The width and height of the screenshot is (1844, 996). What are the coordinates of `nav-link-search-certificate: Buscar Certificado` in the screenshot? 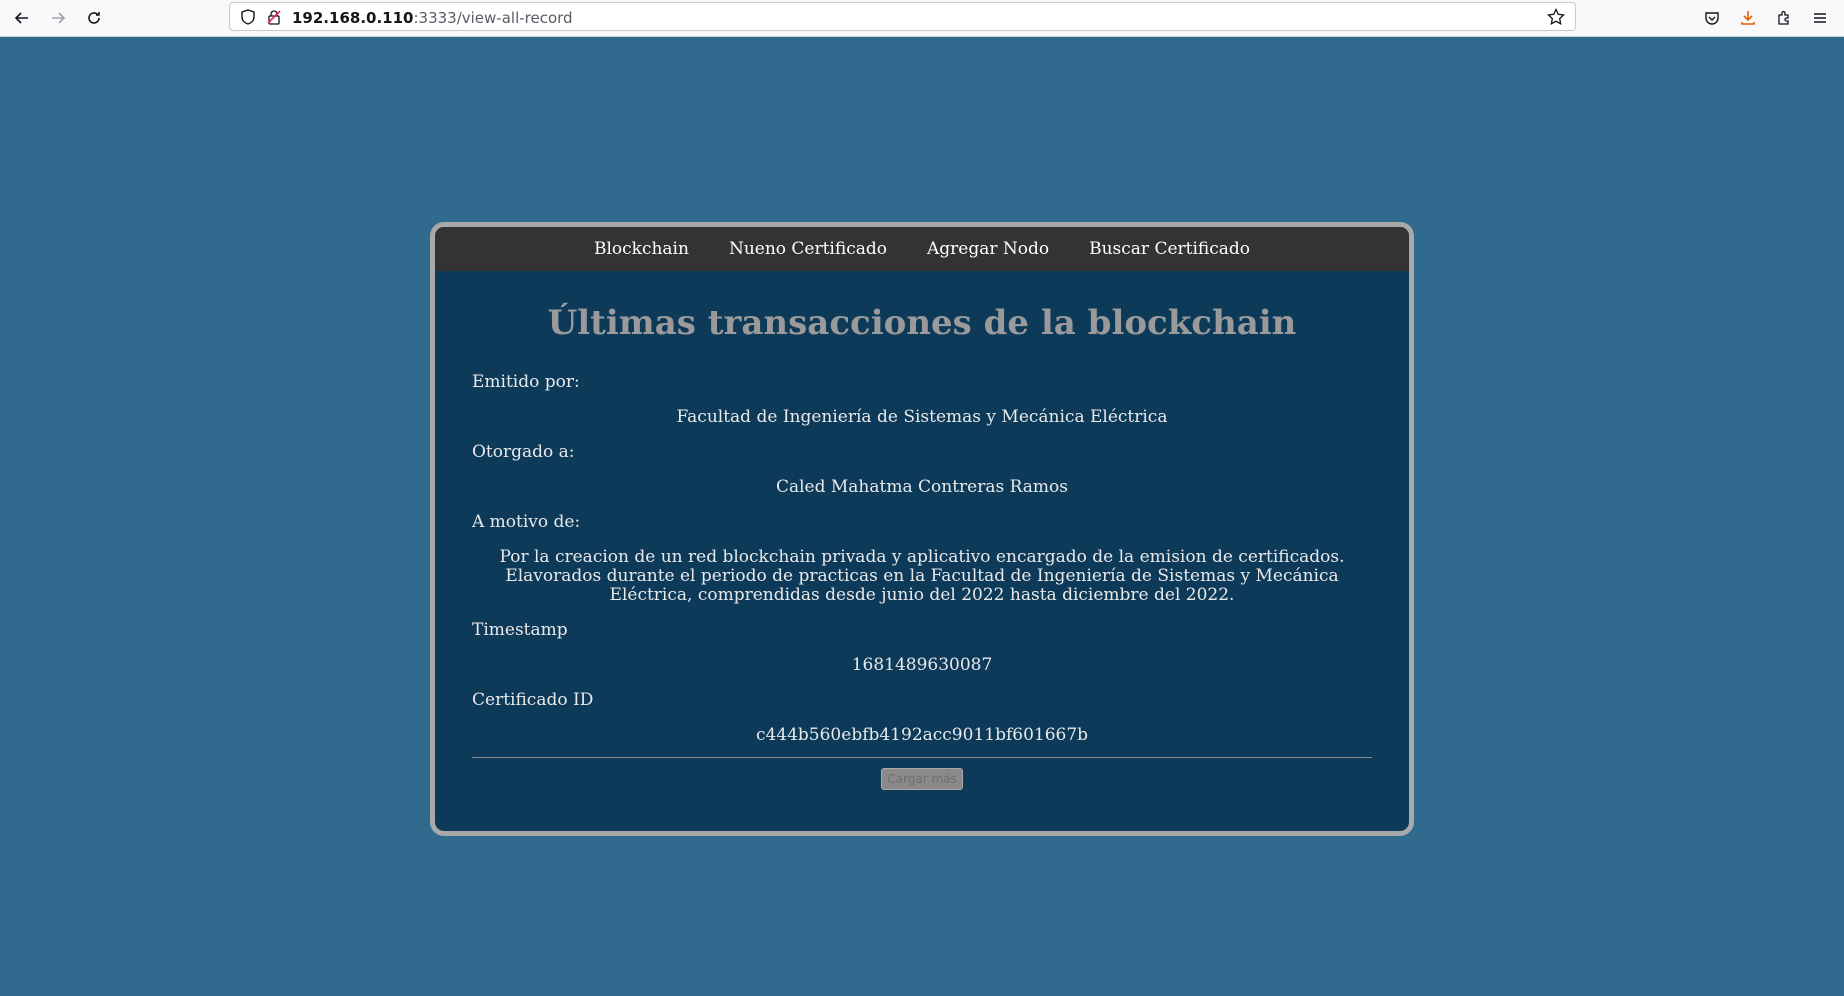 It's located at (1169, 249).